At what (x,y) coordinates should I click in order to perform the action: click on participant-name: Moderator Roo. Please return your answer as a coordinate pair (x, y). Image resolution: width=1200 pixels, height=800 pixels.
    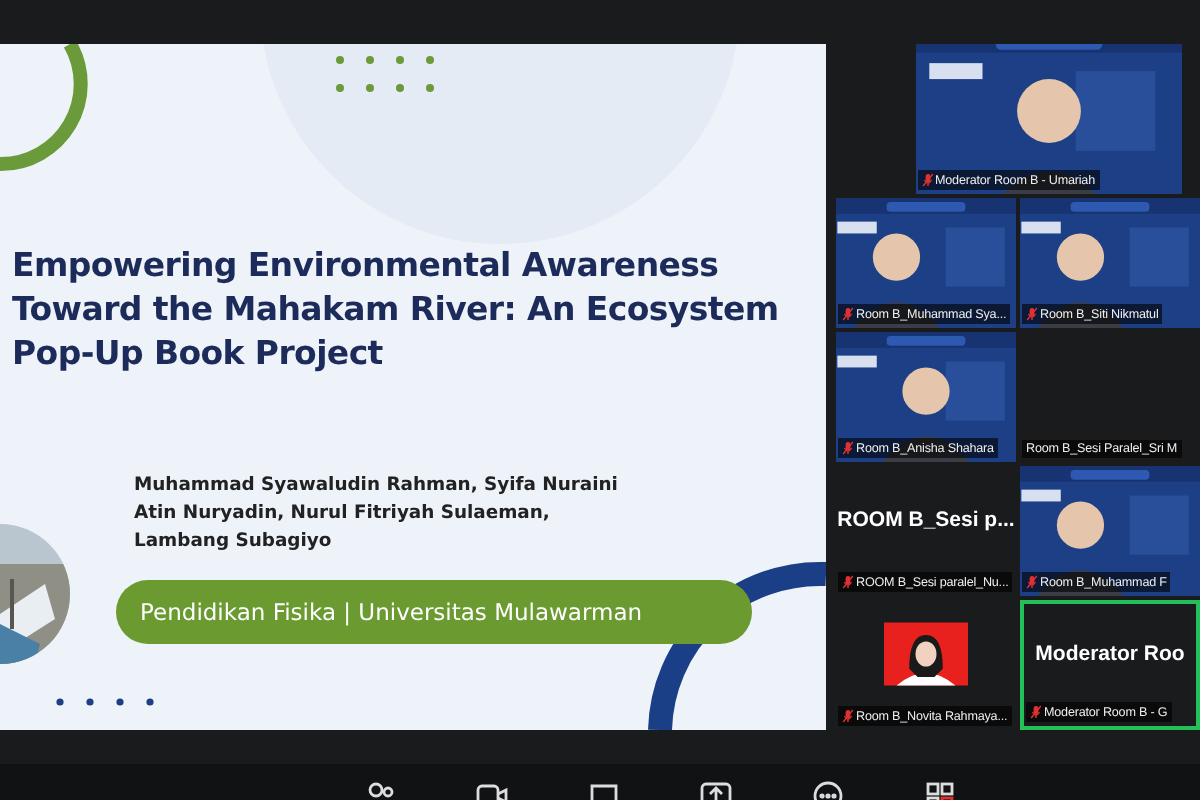
    Looking at the image, I should click on (1110, 653).